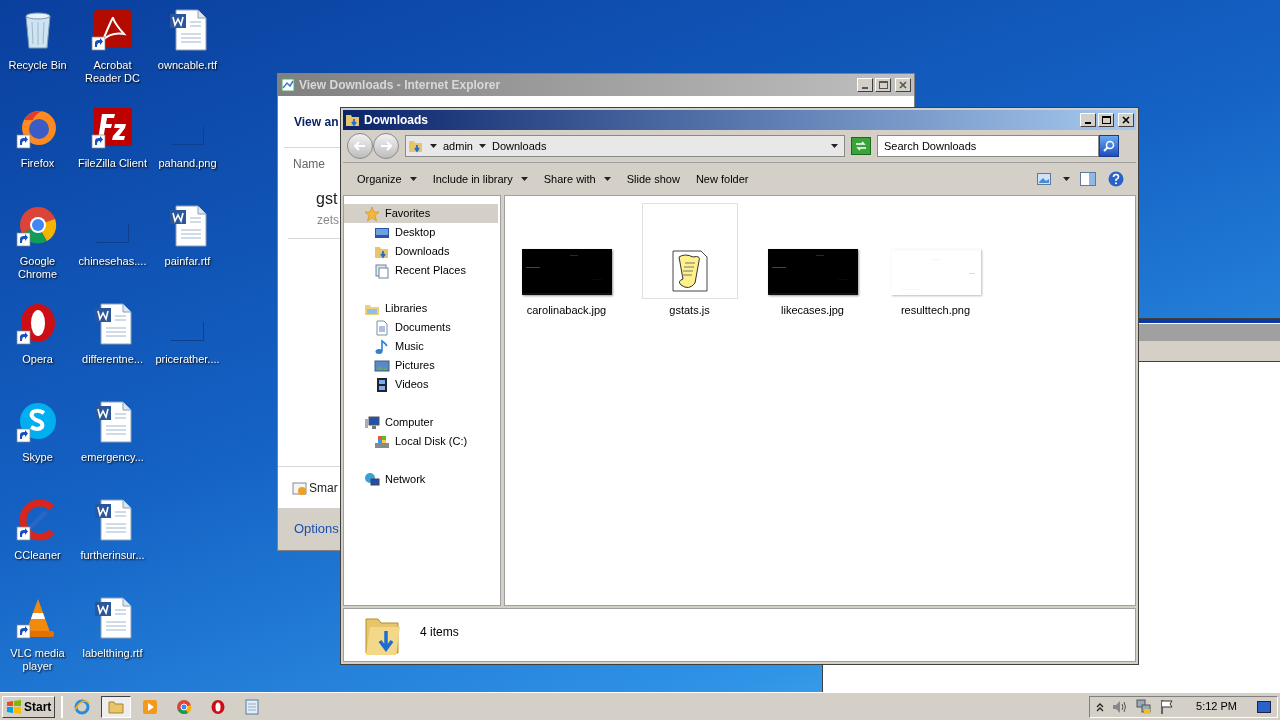 This screenshot has width=1280, height=720. I want to click on desktop-shortcut: owncable.rtf, so click(187, 55).